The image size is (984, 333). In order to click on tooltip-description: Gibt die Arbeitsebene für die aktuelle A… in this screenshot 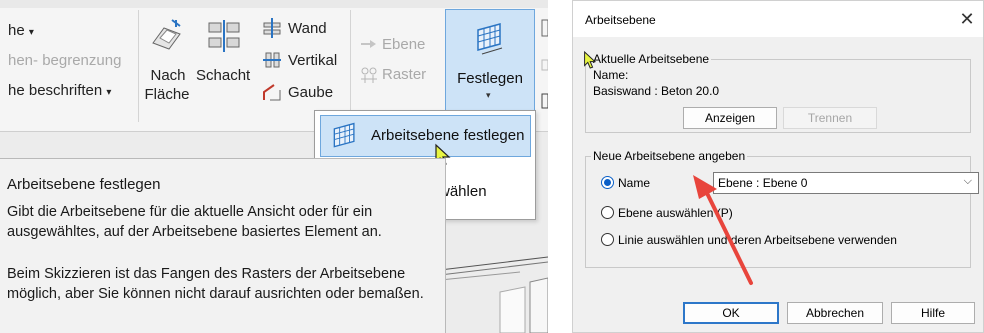, I will do `click(194, 222)`.